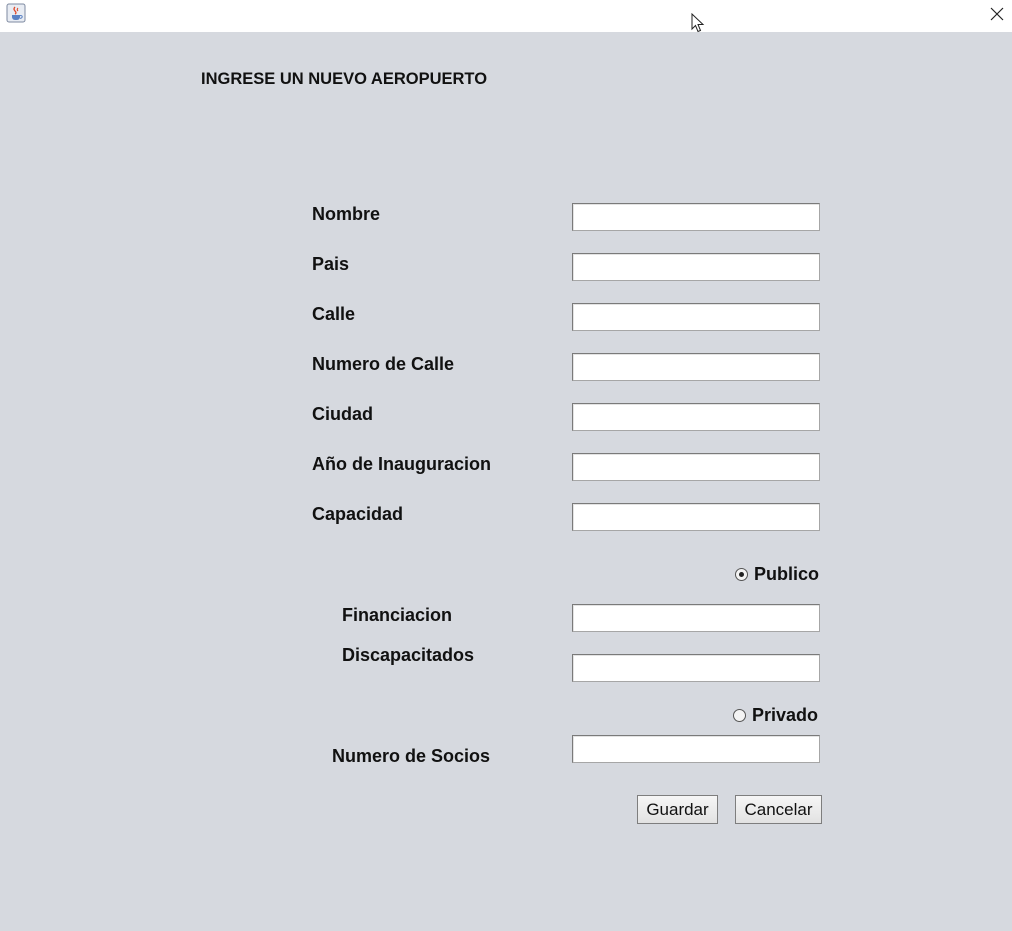 The width and height of the screenshot is (1012, 931). What do you see at coordinates (397, 615) in the screenshot?
I see `label-financiacion: Financiacion` at bounding box center [397, 615].